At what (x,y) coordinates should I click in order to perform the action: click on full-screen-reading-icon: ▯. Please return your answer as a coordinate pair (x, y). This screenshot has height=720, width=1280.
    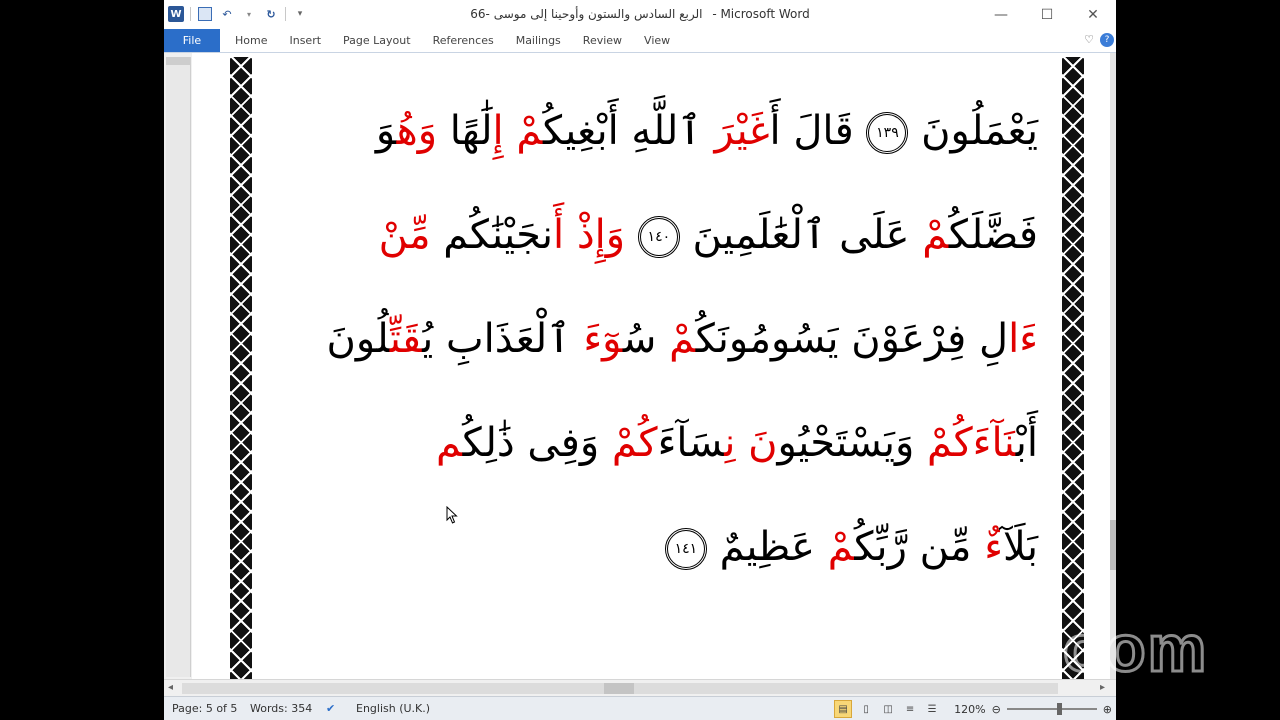
    Looking at the image, I should click on (866, 709).